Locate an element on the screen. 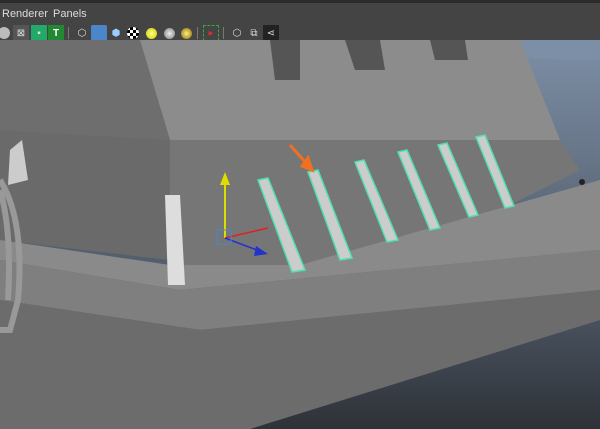  textured-icon: ▪ is located at coordinates (39, 33).